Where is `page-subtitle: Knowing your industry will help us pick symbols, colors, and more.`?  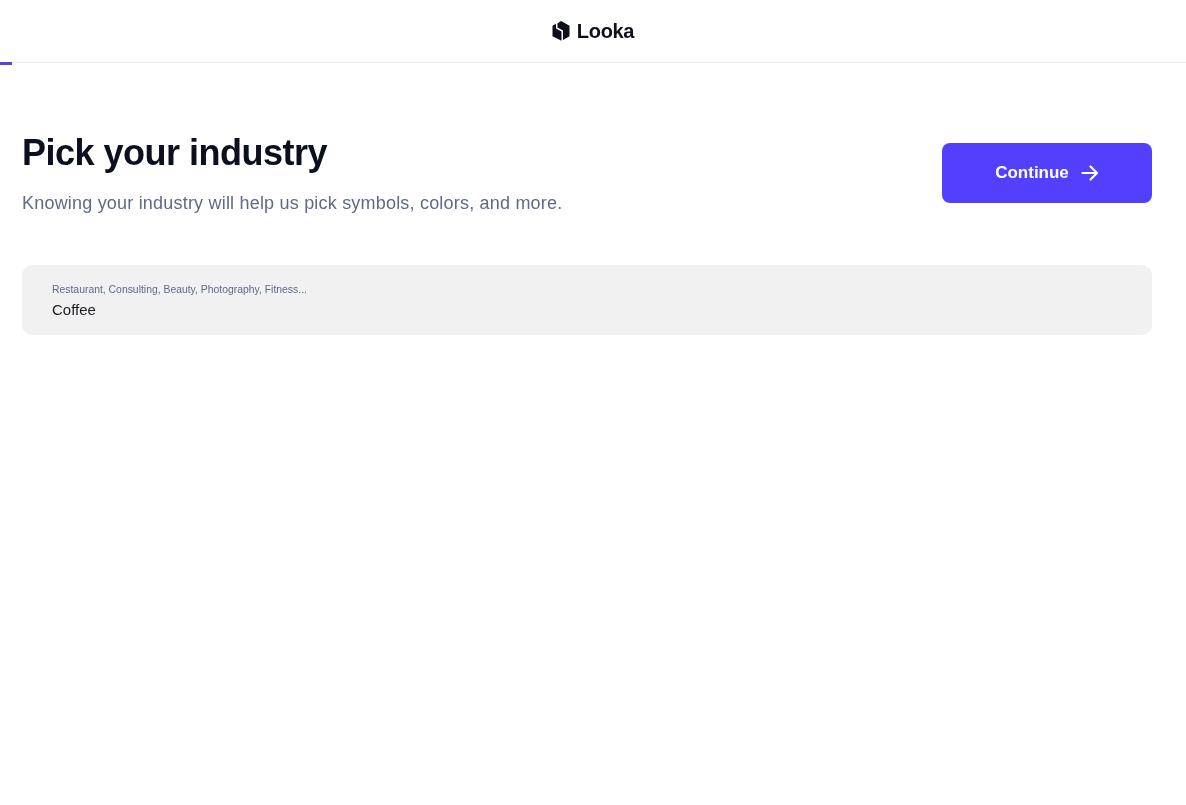 page-subtitle: Knowing your industry will help us pick symbols, colors, and more. is located at coordinates (292, 203).